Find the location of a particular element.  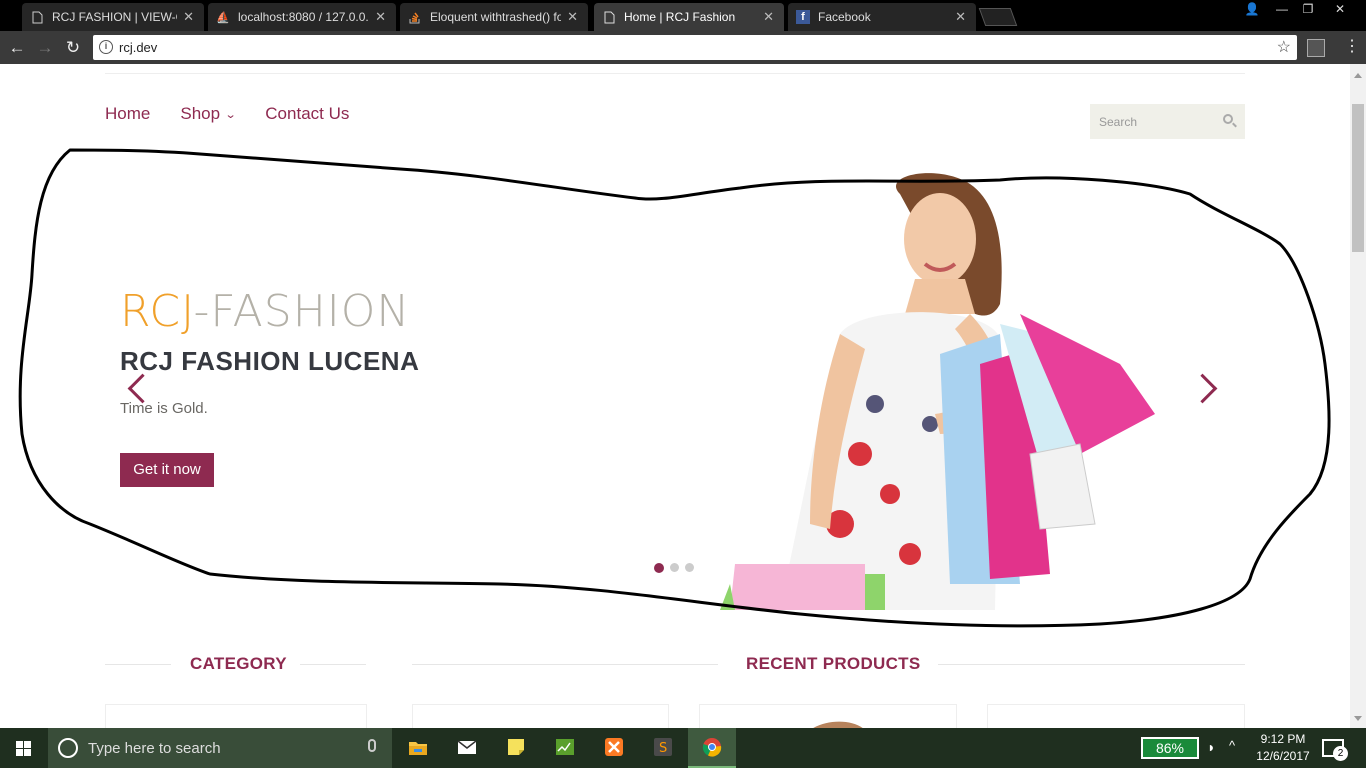

microphone-icon is located at coordinates (372, 745).